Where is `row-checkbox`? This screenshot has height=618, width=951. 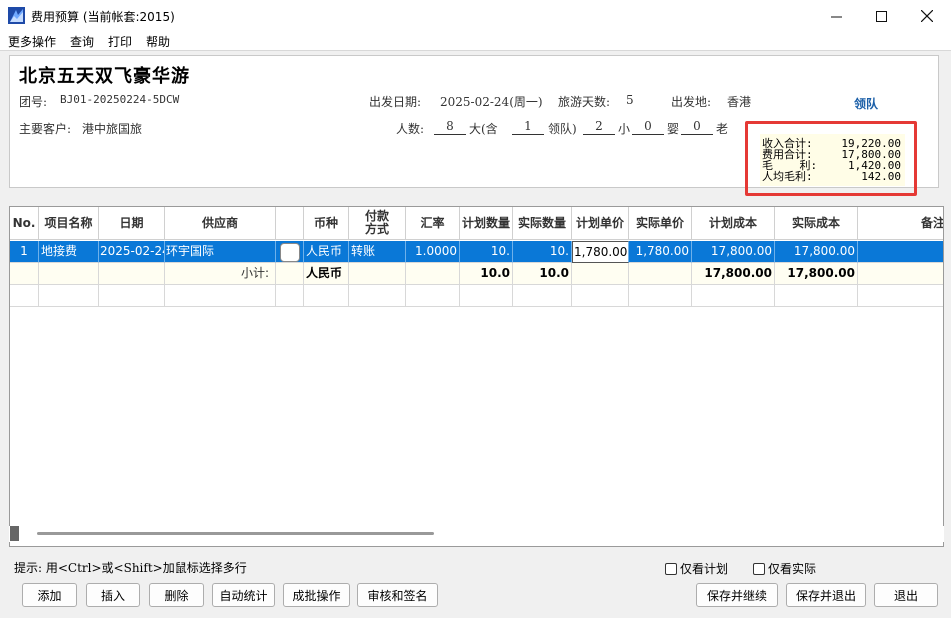
row-checkbox is located at coordinates (290, 252).